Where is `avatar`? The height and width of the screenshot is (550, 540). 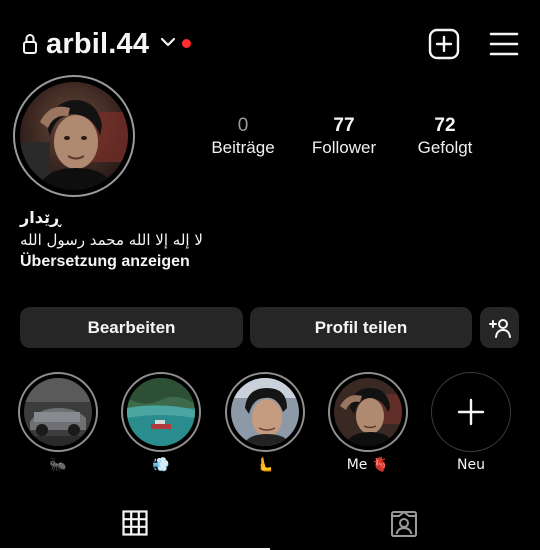
avatar is located at coordinates (74, 136).